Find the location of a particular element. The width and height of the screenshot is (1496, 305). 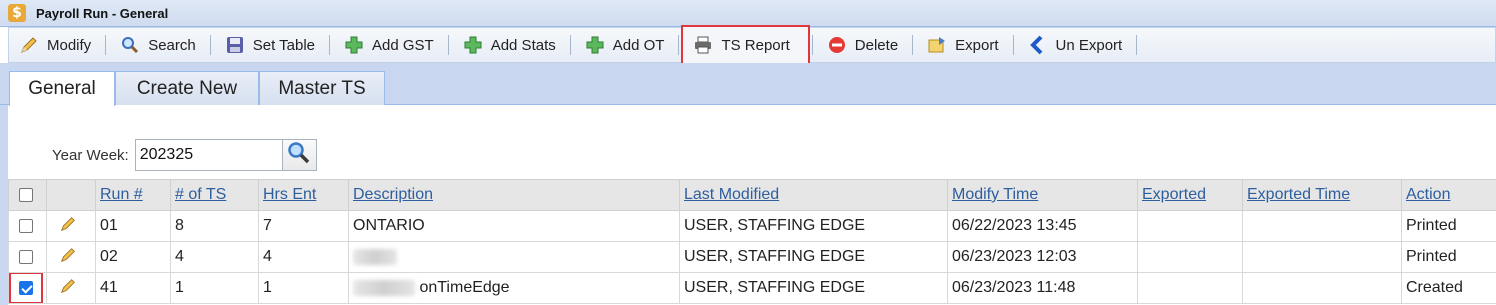

cell-run-number: 01 is located at coordinates (133, 226).